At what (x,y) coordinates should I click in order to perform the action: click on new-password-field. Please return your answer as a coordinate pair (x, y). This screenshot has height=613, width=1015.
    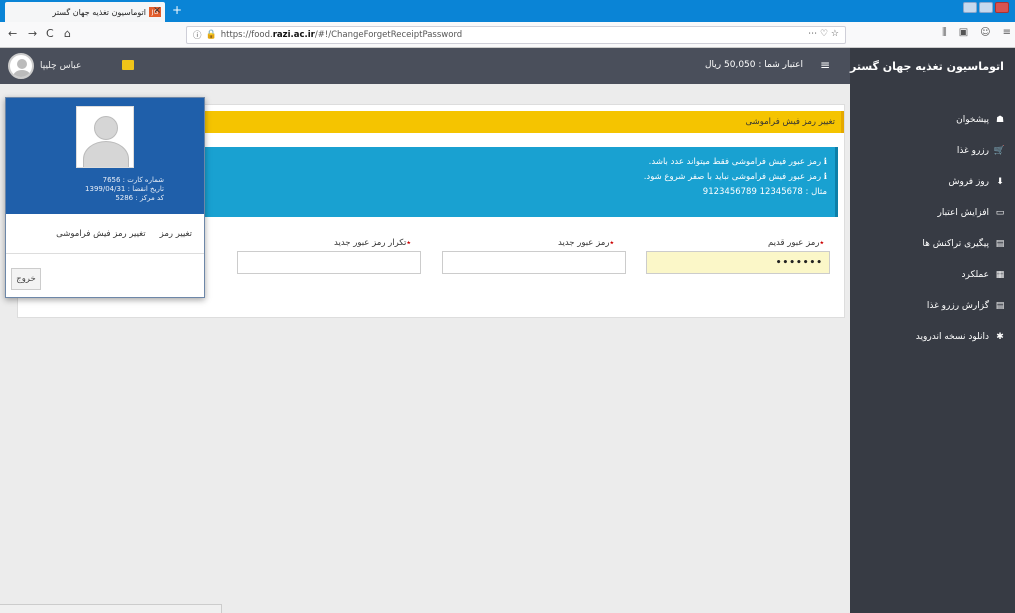
    Looking at the image, I should click on (534, 262).